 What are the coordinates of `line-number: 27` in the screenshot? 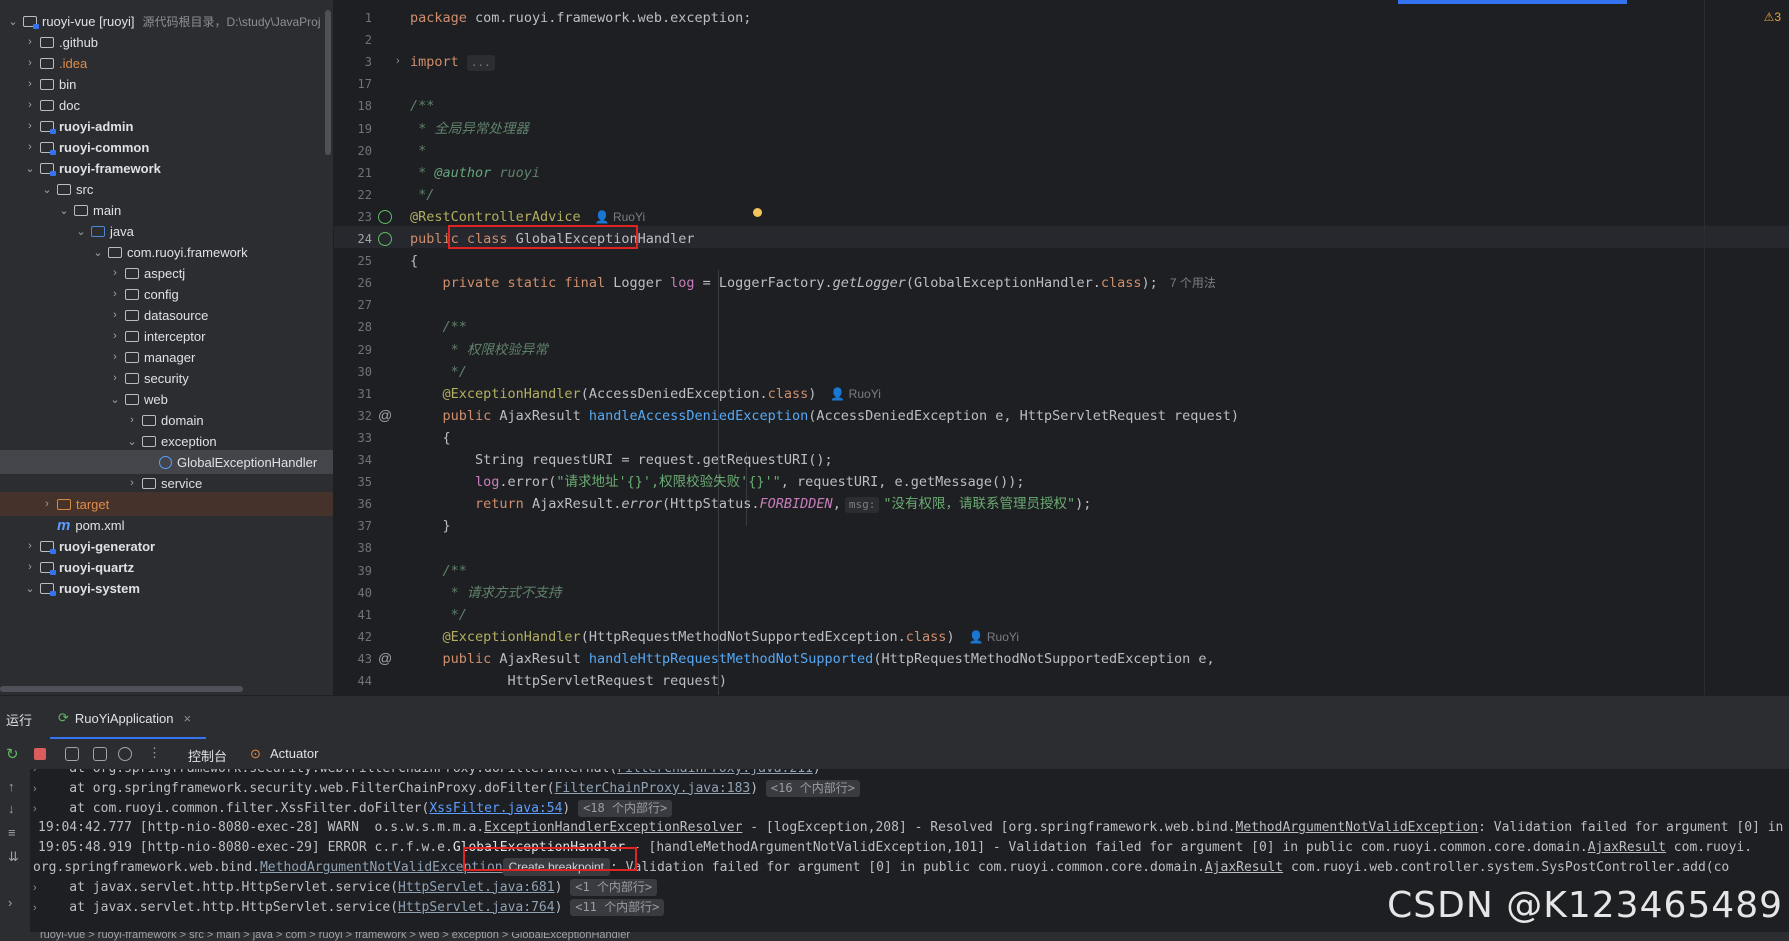 It's located at (353, 305).